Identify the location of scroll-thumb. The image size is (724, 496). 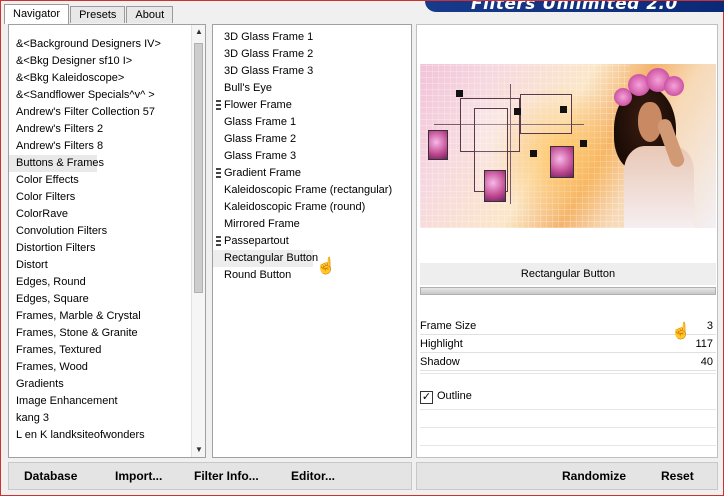
(198, 168).